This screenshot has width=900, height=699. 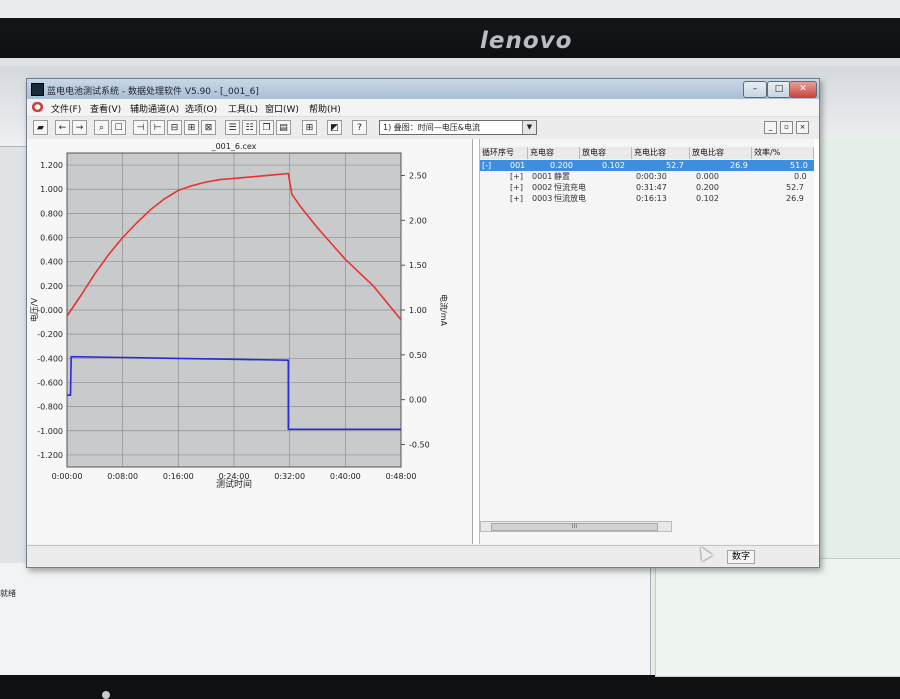 I want to click on table-row: [-] 001 0.200 0.102 52.7 26.9 51.0, so click(x=647, y=165).